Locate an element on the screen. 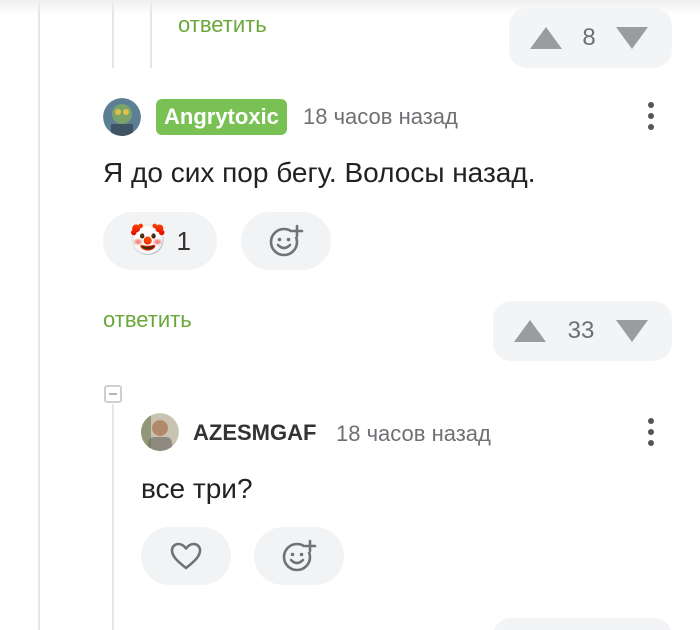 This screenshot has height=630, width=700. like-button is located at coordinates (186, 556).